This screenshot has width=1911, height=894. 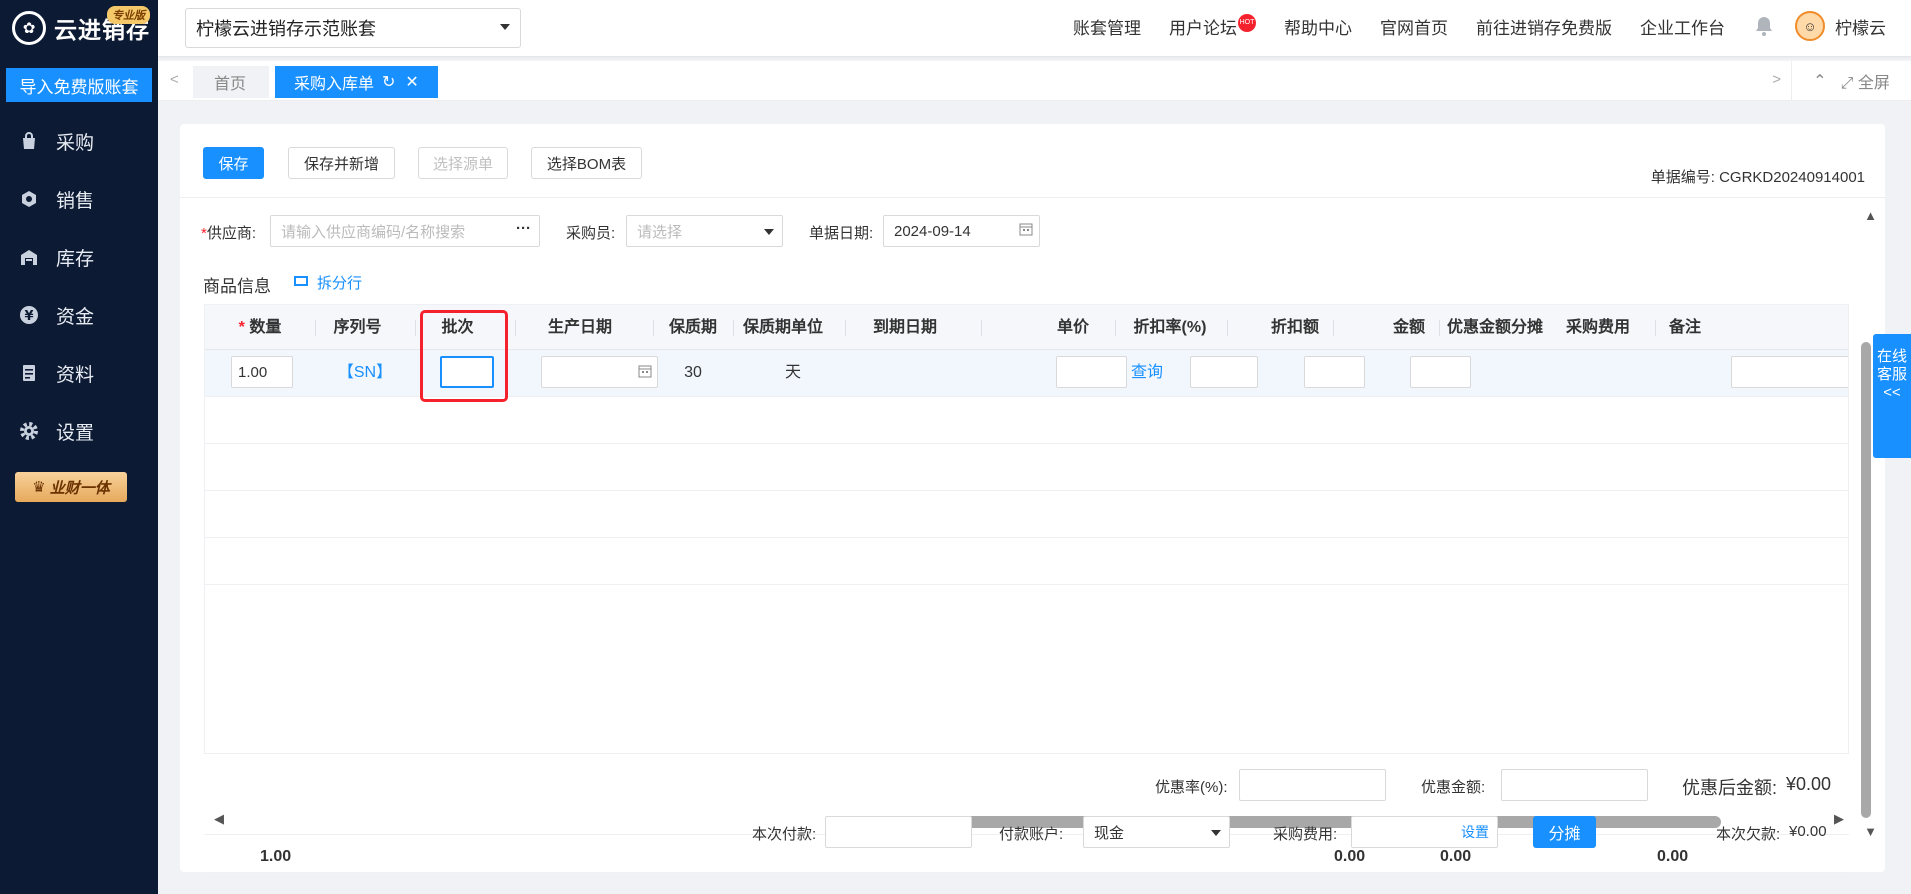 What do you see at coordinates (1424, 832) in the screenshot?
I see `purchase-fee-field: 设置` at bounding box center [1424, 832].